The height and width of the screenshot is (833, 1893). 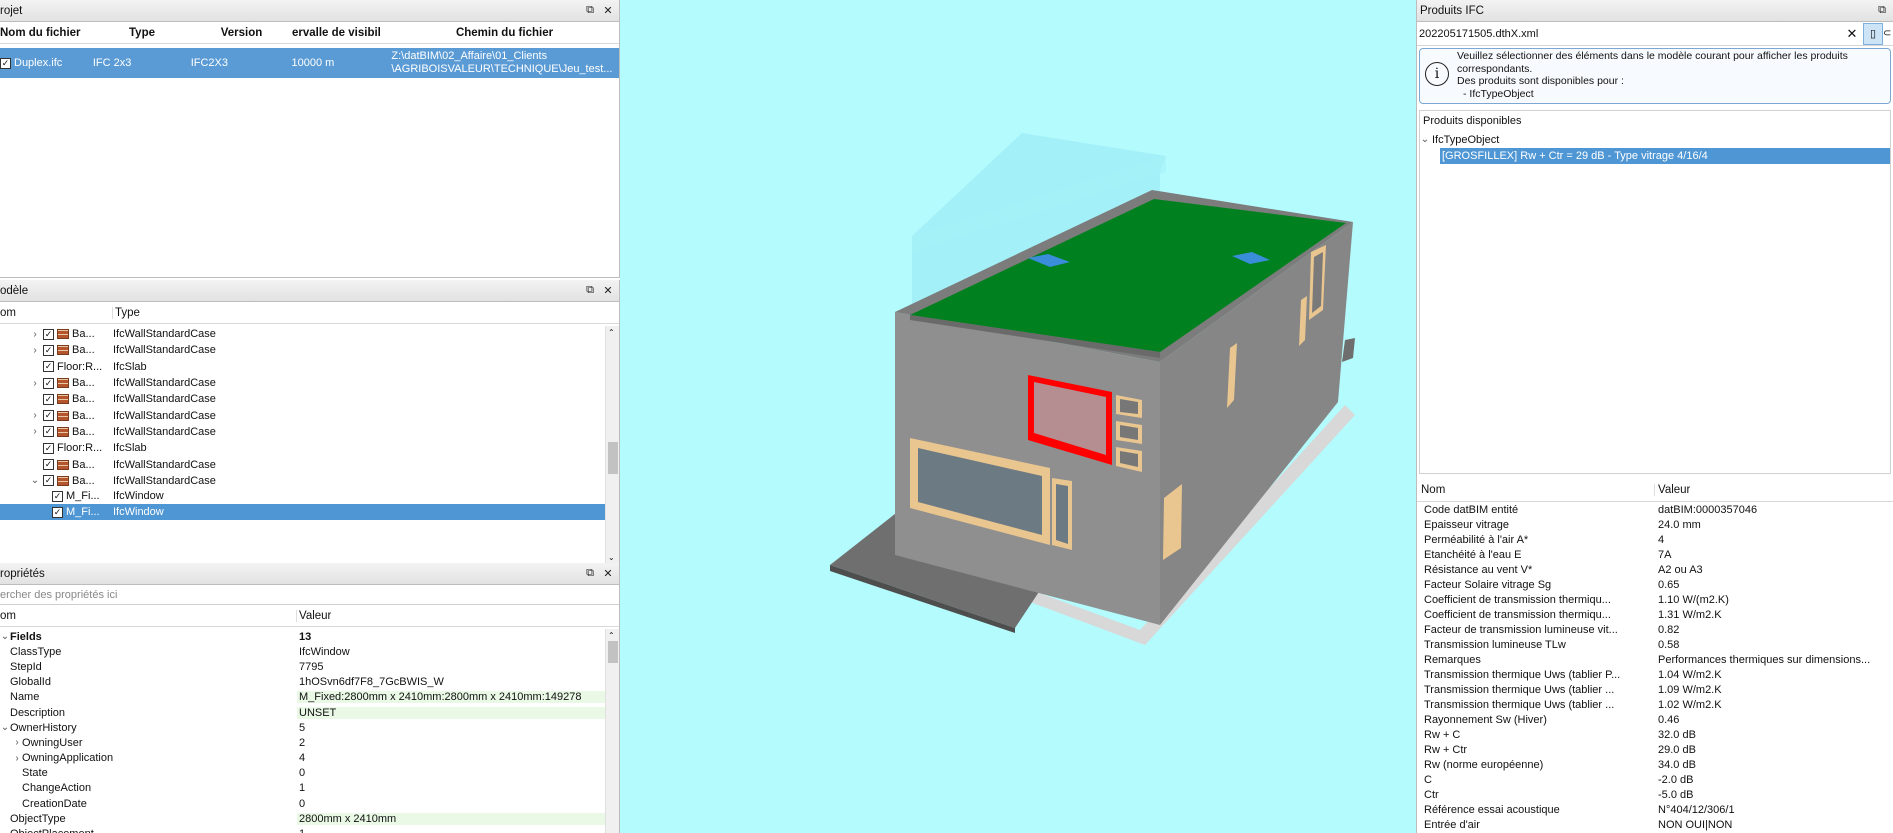 What do you see at coordinates (126, 313) in the screenshot?
I see `col-type: Type` at bounding box center [126, 313].